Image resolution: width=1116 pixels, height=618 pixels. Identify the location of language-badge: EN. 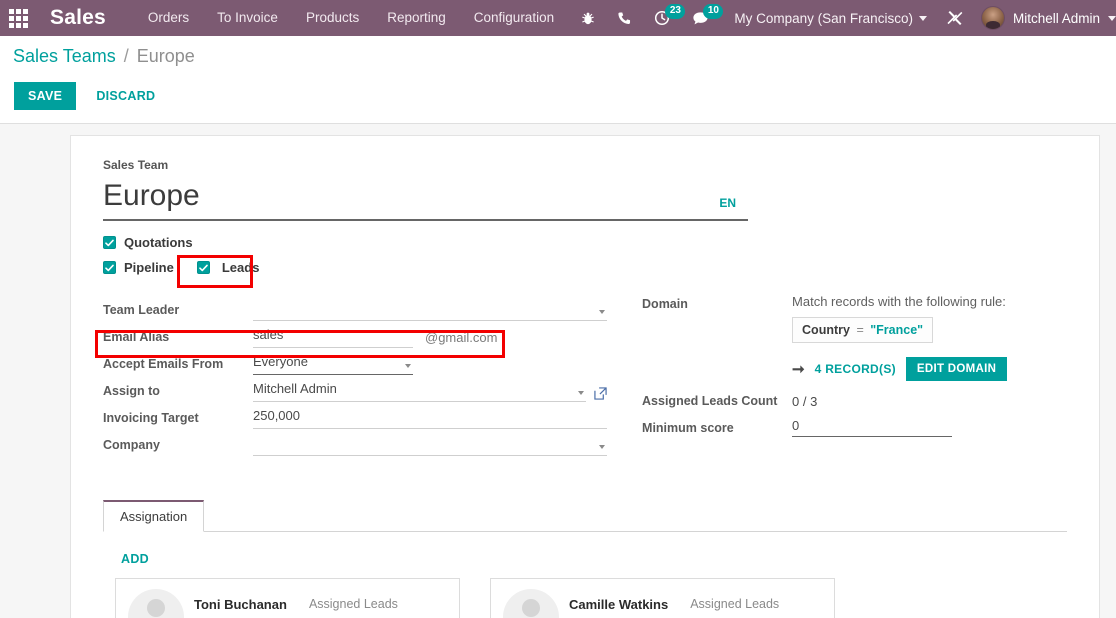
(727, 203).